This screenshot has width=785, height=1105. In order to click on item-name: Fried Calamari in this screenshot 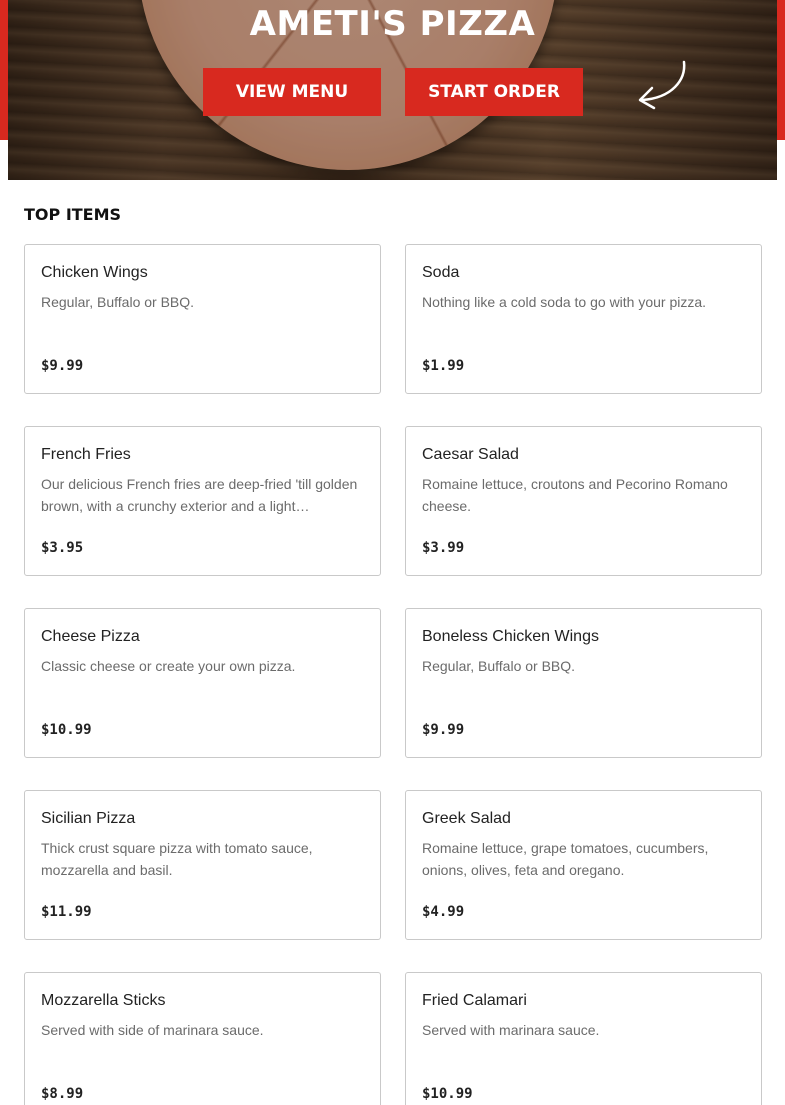, I will do `click(474, 1000)`.